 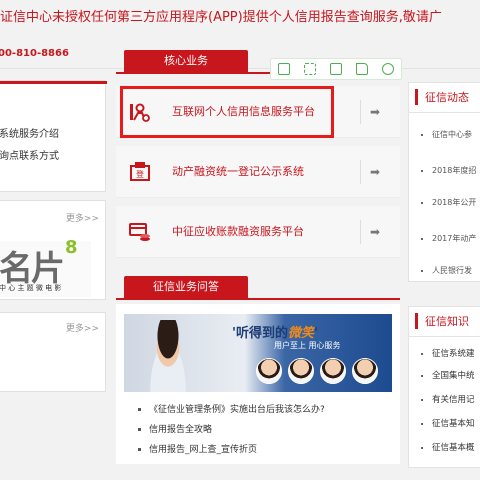 What do you see at coordinates (448, 423) in the screenshot?
I see `knowledge-link: 征信基本知` at bounding box center [448, 423].